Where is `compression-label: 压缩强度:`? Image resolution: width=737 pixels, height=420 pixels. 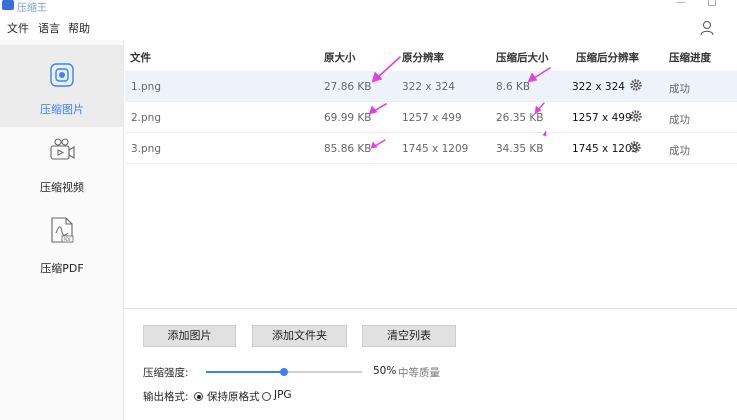
compression-label: 压缩强度: is located at coordinates (166, 373).